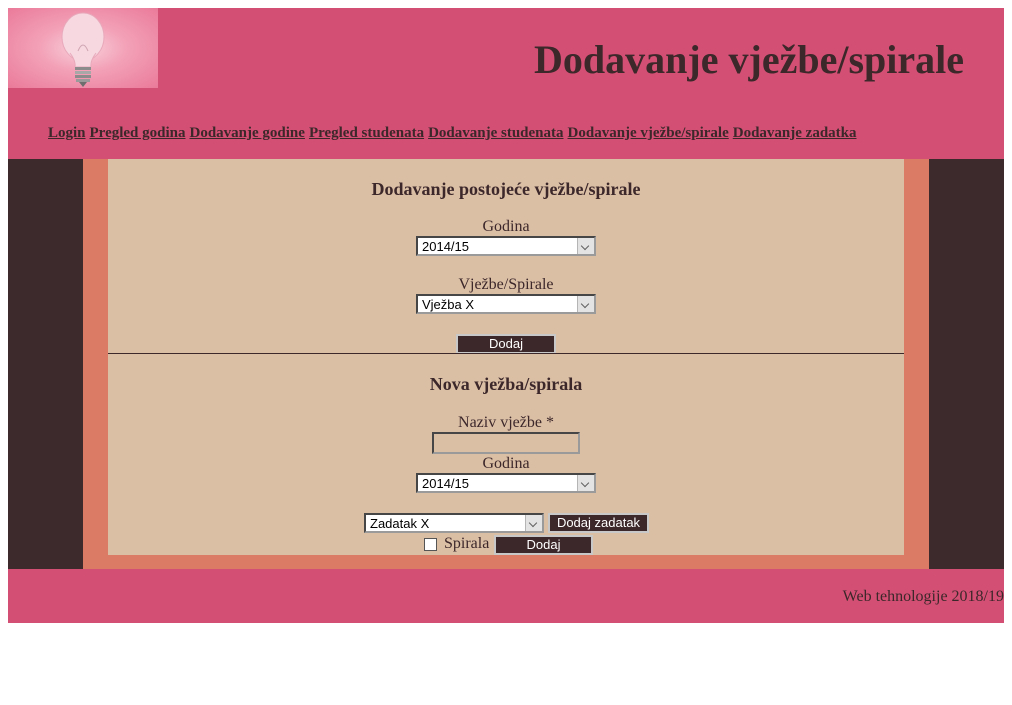 This screenshot has height=705, width=1012. What do you see at coordinates (506, 284) in the screenshot?
I see `vjezbe-label: Vježbe/Spirale` at bounding box center [506, 284].